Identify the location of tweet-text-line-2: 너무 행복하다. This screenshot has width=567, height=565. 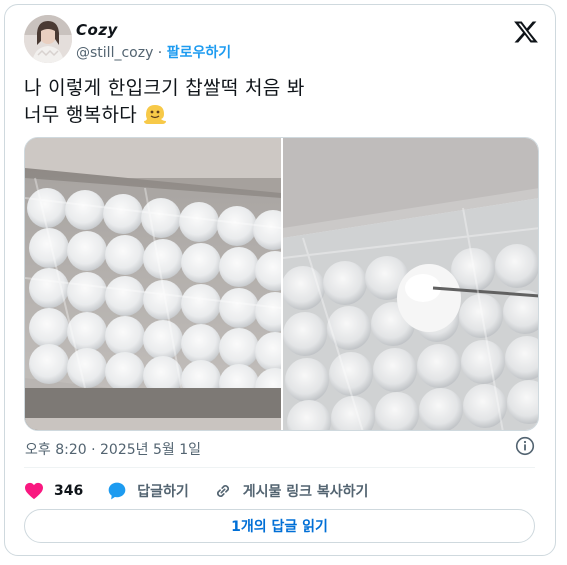
(279, 117).